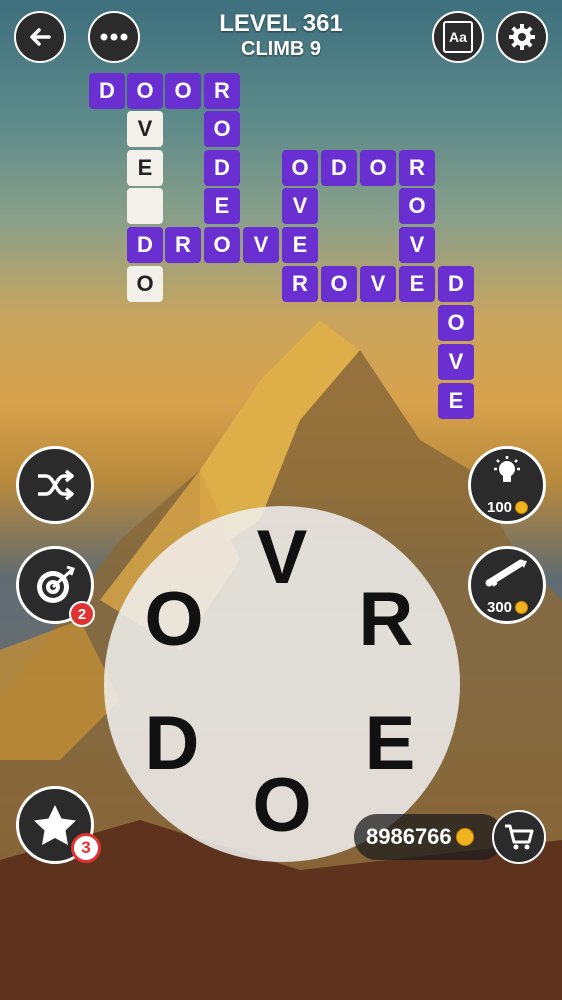  I want to click on star-button: 3, so click(58, 825).